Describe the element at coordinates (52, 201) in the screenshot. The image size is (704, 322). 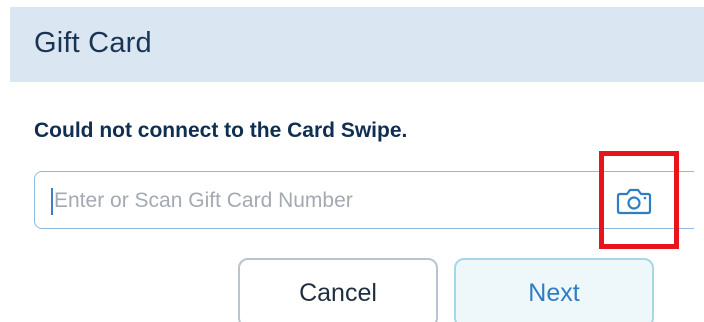
I see `text-caret` at that location.